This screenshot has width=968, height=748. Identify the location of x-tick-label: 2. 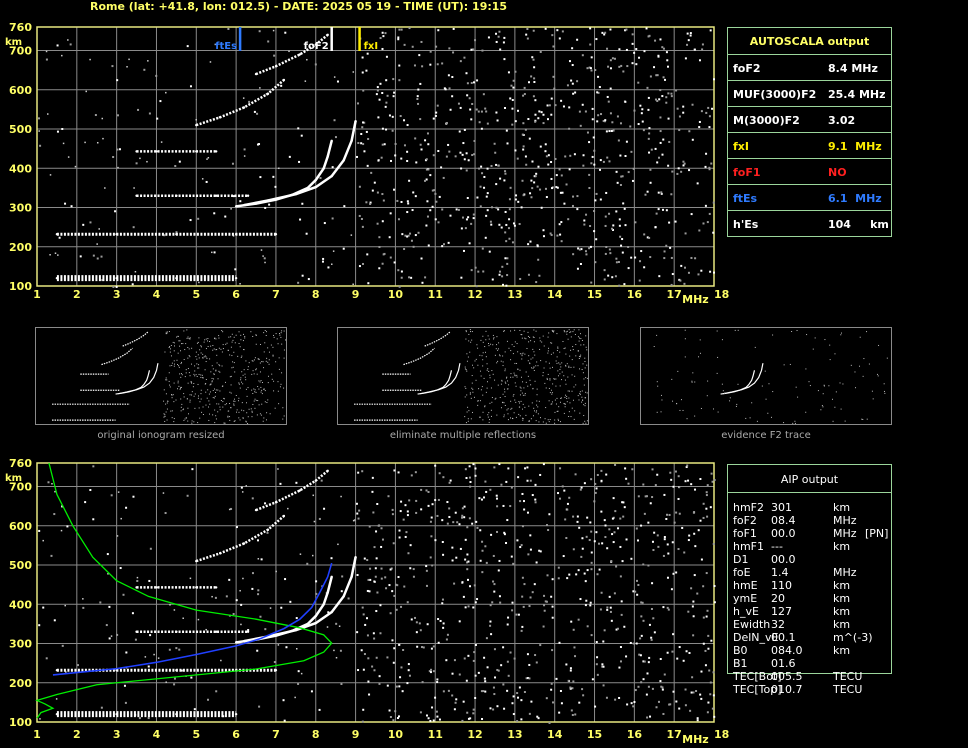
(77, 734).